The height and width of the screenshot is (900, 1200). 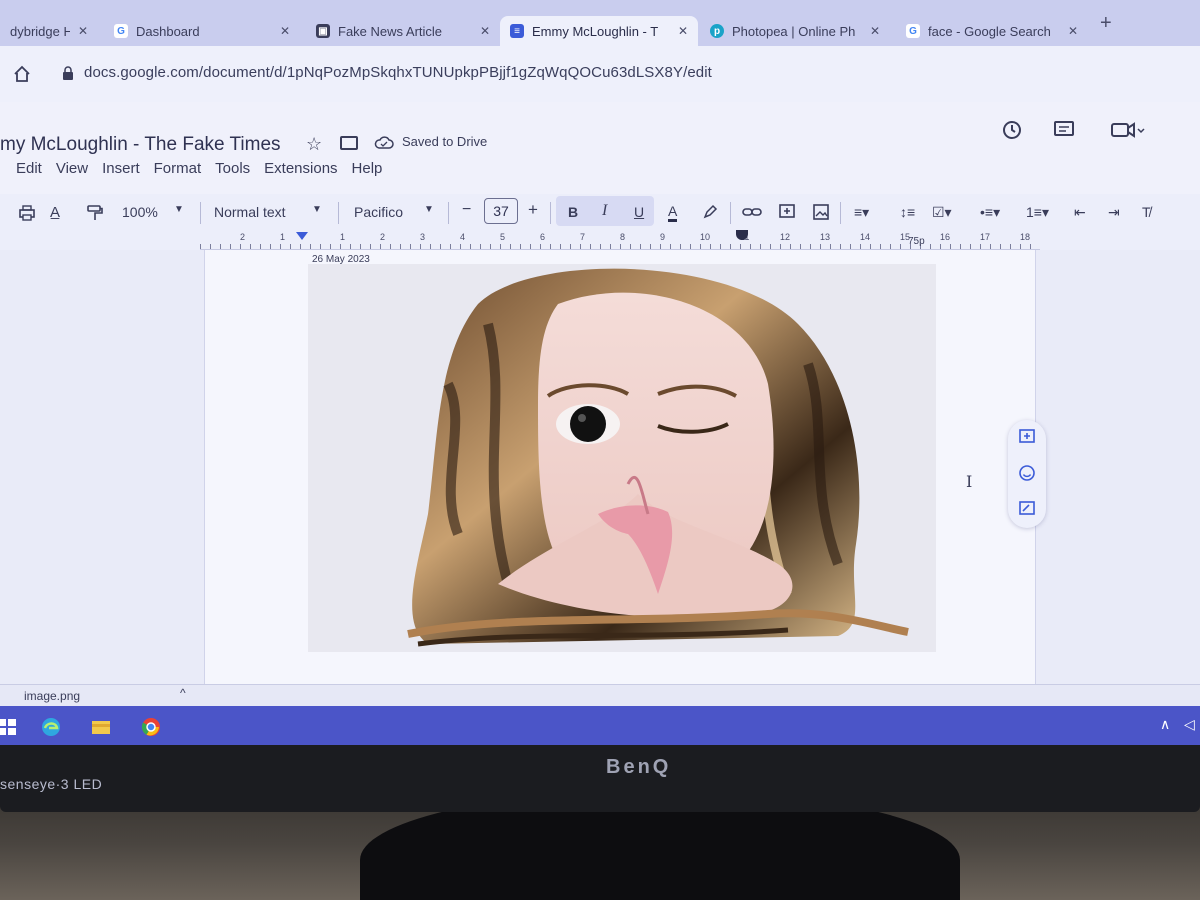 I want to click on windows-start-icon, so click(x=9, y=727).